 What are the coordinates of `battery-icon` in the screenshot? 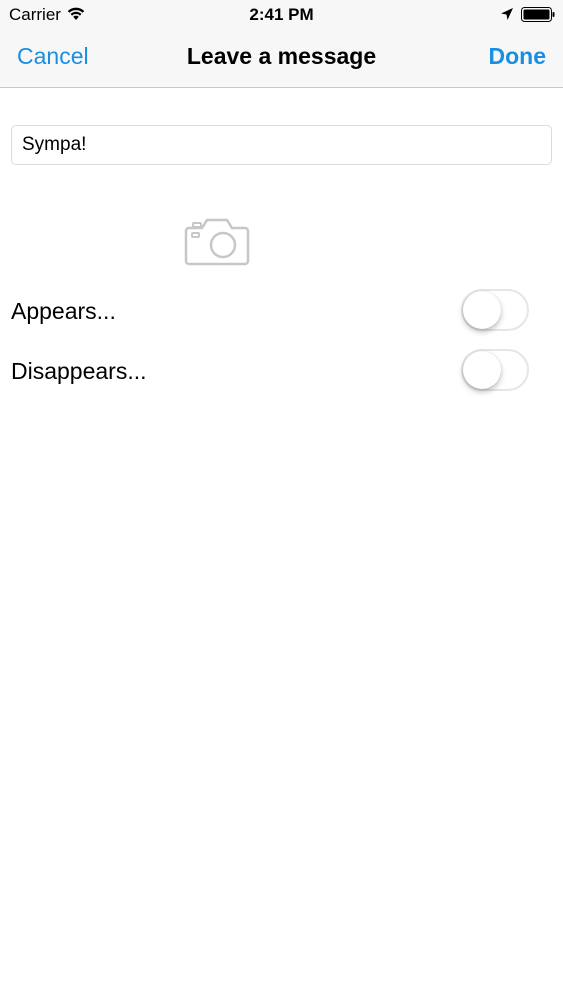 It's located at (538, 14).